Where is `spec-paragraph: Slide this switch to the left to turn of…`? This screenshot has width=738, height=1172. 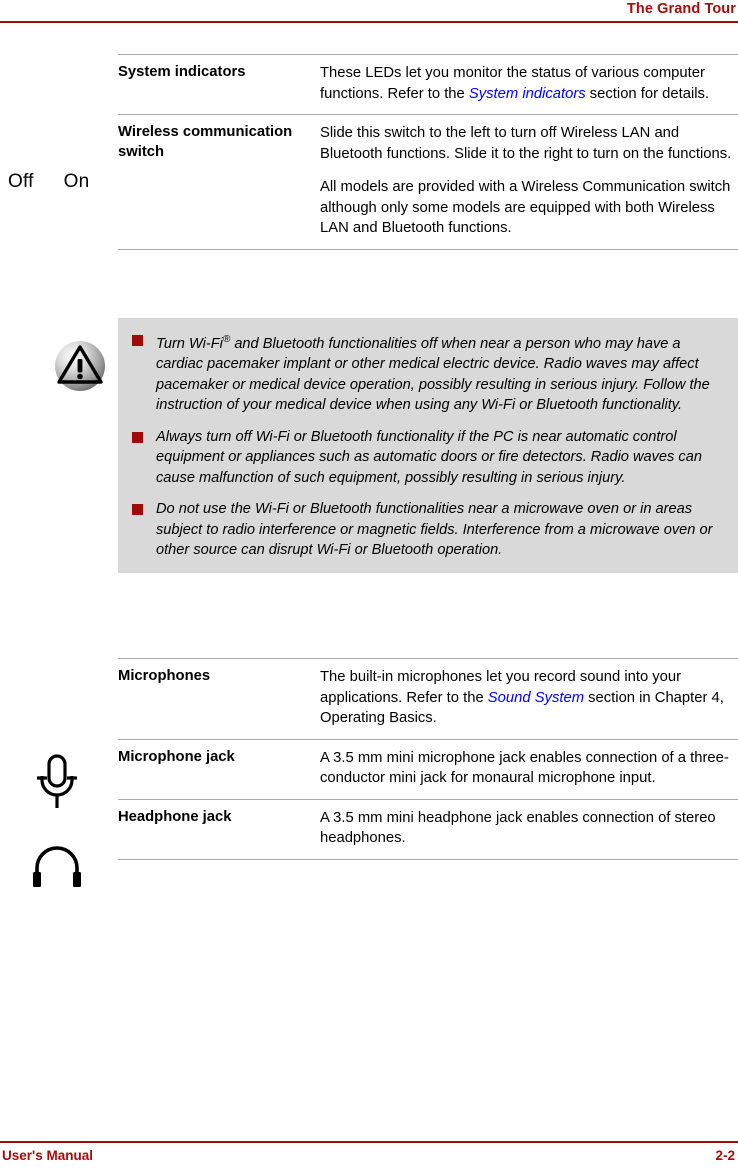
spec-paragraph: Slide this switch to the left to turn of… is located at coordinates (529, 143).